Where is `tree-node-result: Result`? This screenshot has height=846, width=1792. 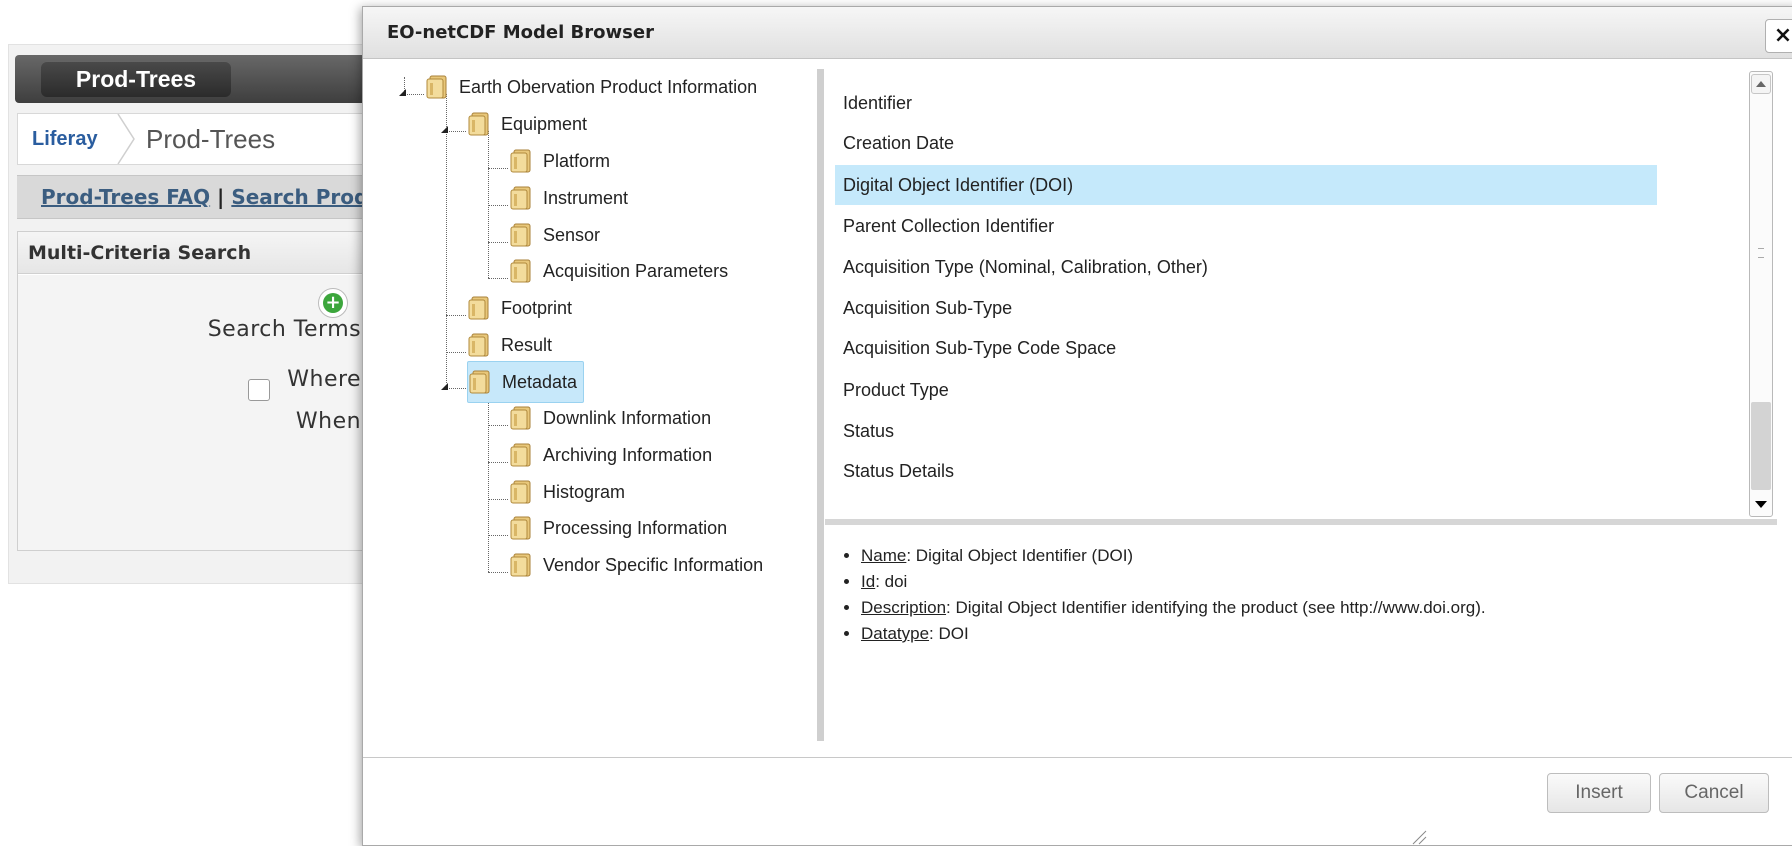 tree-node-result: Result is located at coordinates (509, 345).